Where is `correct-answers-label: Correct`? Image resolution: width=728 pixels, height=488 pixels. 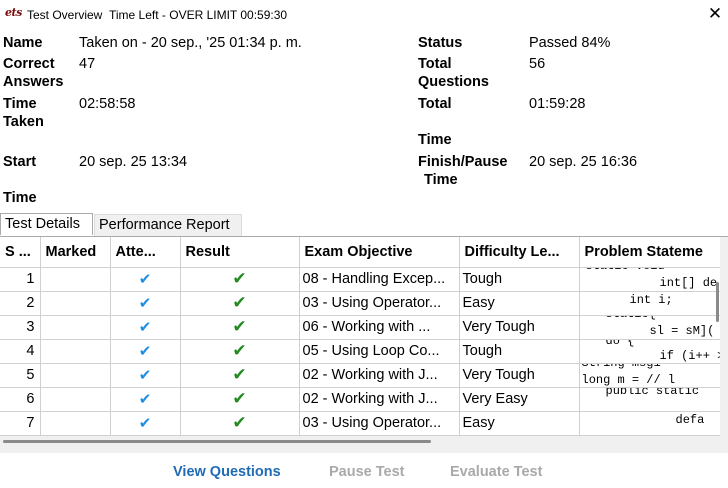
correct-answers-label: Correct is located at coordinates (29, 64).